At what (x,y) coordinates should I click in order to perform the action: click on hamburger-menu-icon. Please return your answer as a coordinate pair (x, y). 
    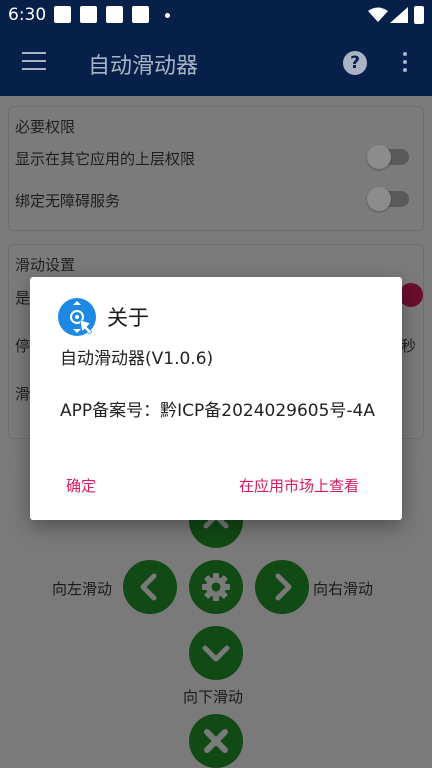
    Looking at the image, I should click on (34, 62).